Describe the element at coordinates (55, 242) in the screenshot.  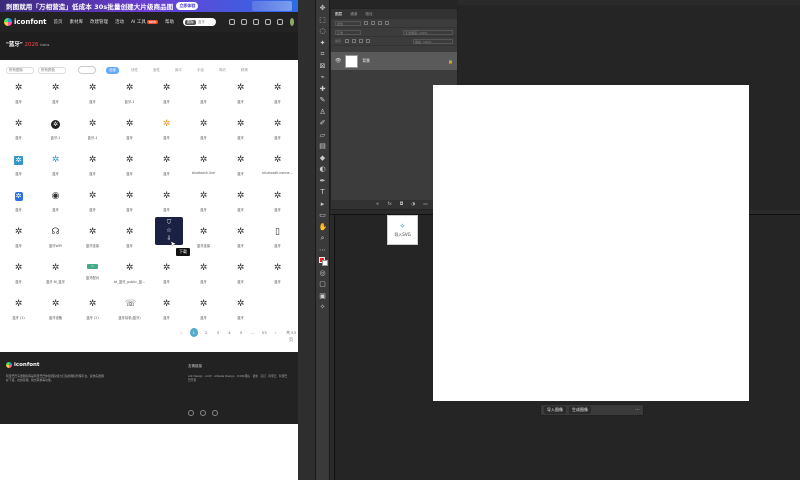
I see `icon-card: ☊ 蓝牙WiFi` at that location.